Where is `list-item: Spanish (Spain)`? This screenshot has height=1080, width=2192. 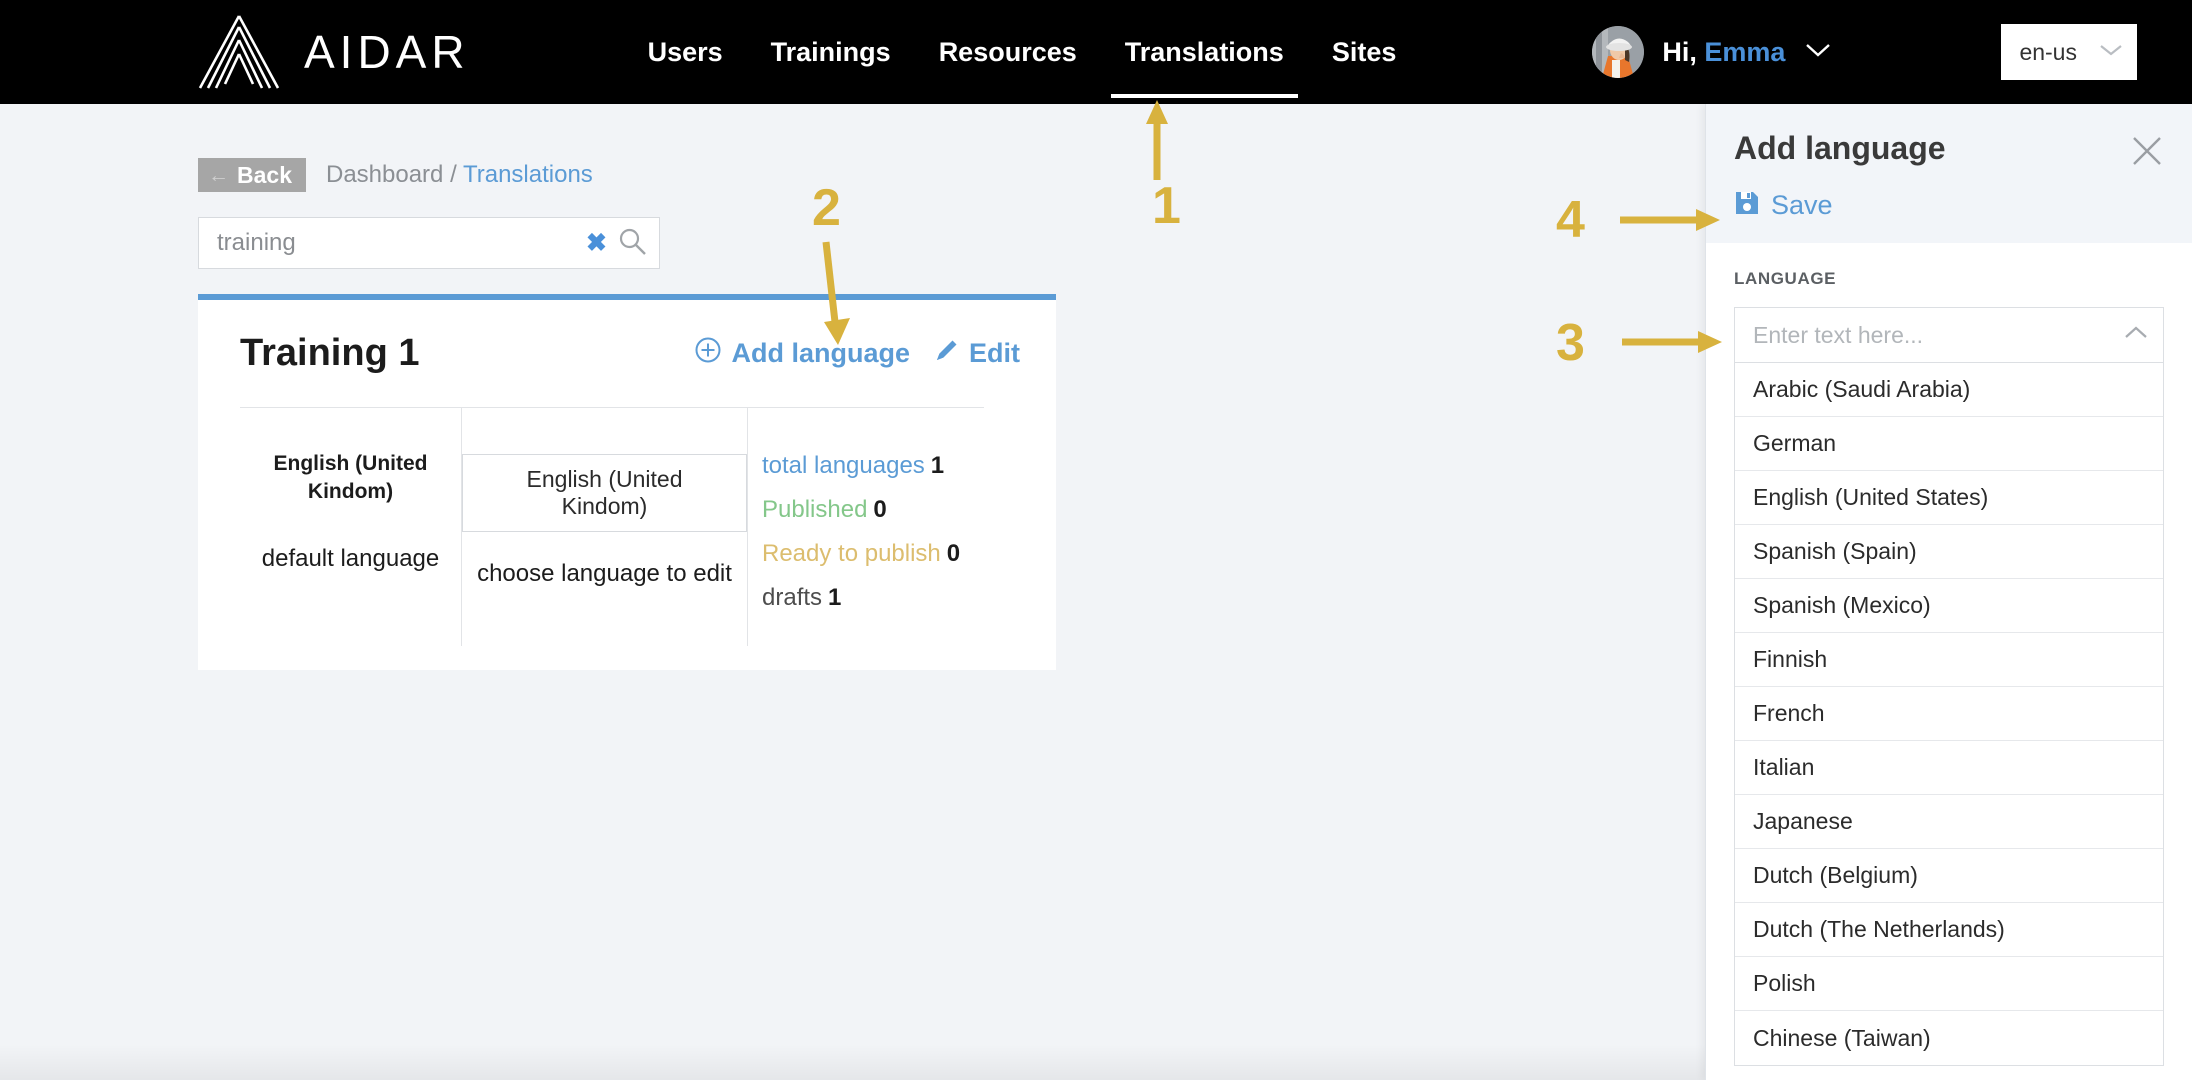
list-item: Spanish (Spain) is located at coordinates (1949, 552).